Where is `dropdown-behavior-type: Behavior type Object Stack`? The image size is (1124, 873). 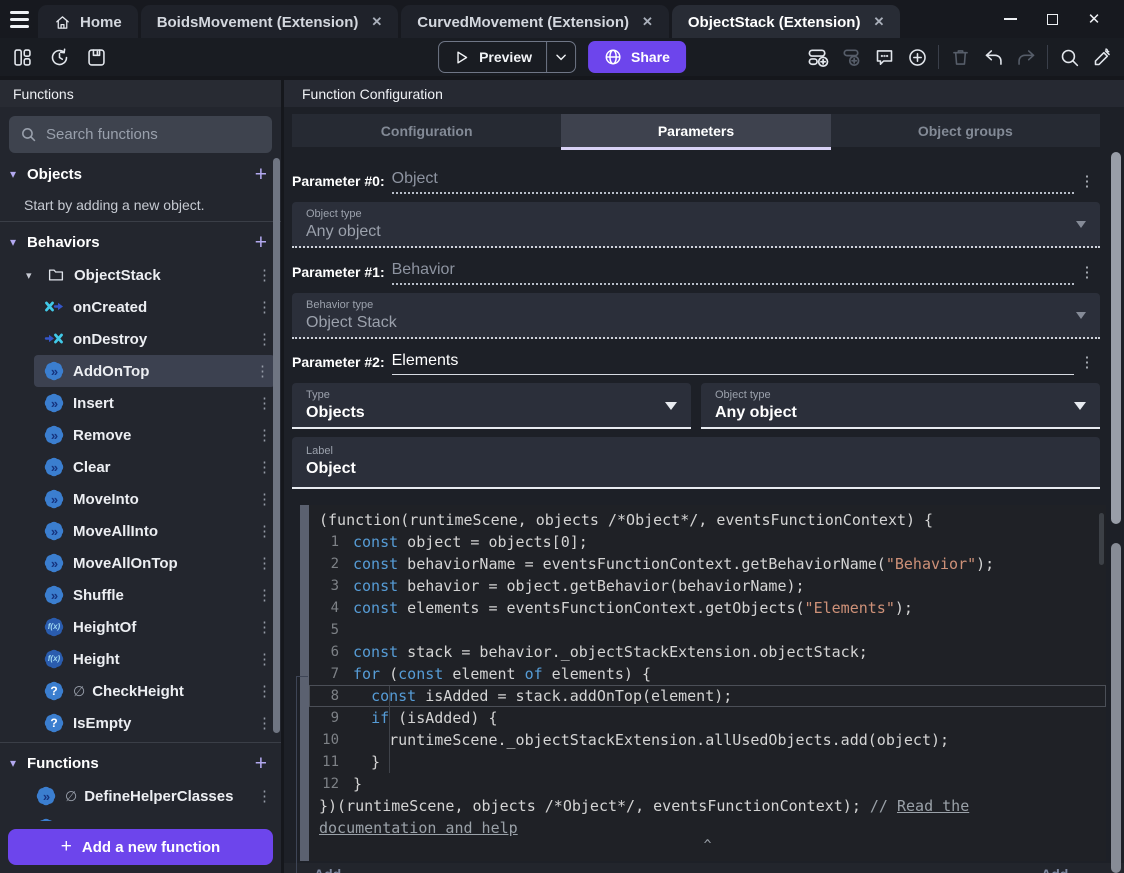
dropdown-behavior-type: Behavior type Object Stack is located at coordinates (696, 316).